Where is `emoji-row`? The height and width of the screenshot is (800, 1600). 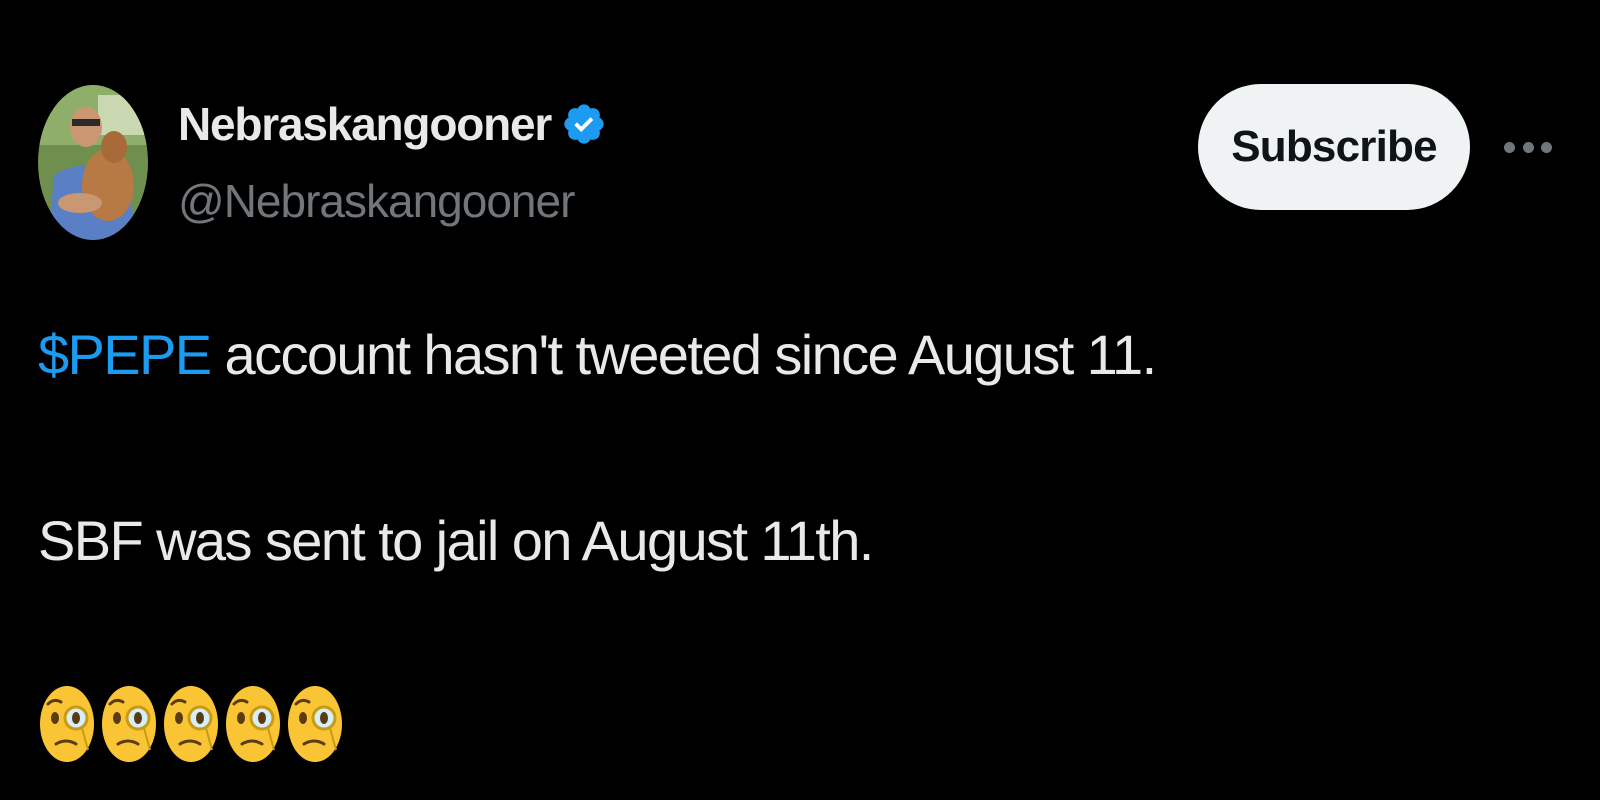 emoji-row is located at coordinates (191, 722).